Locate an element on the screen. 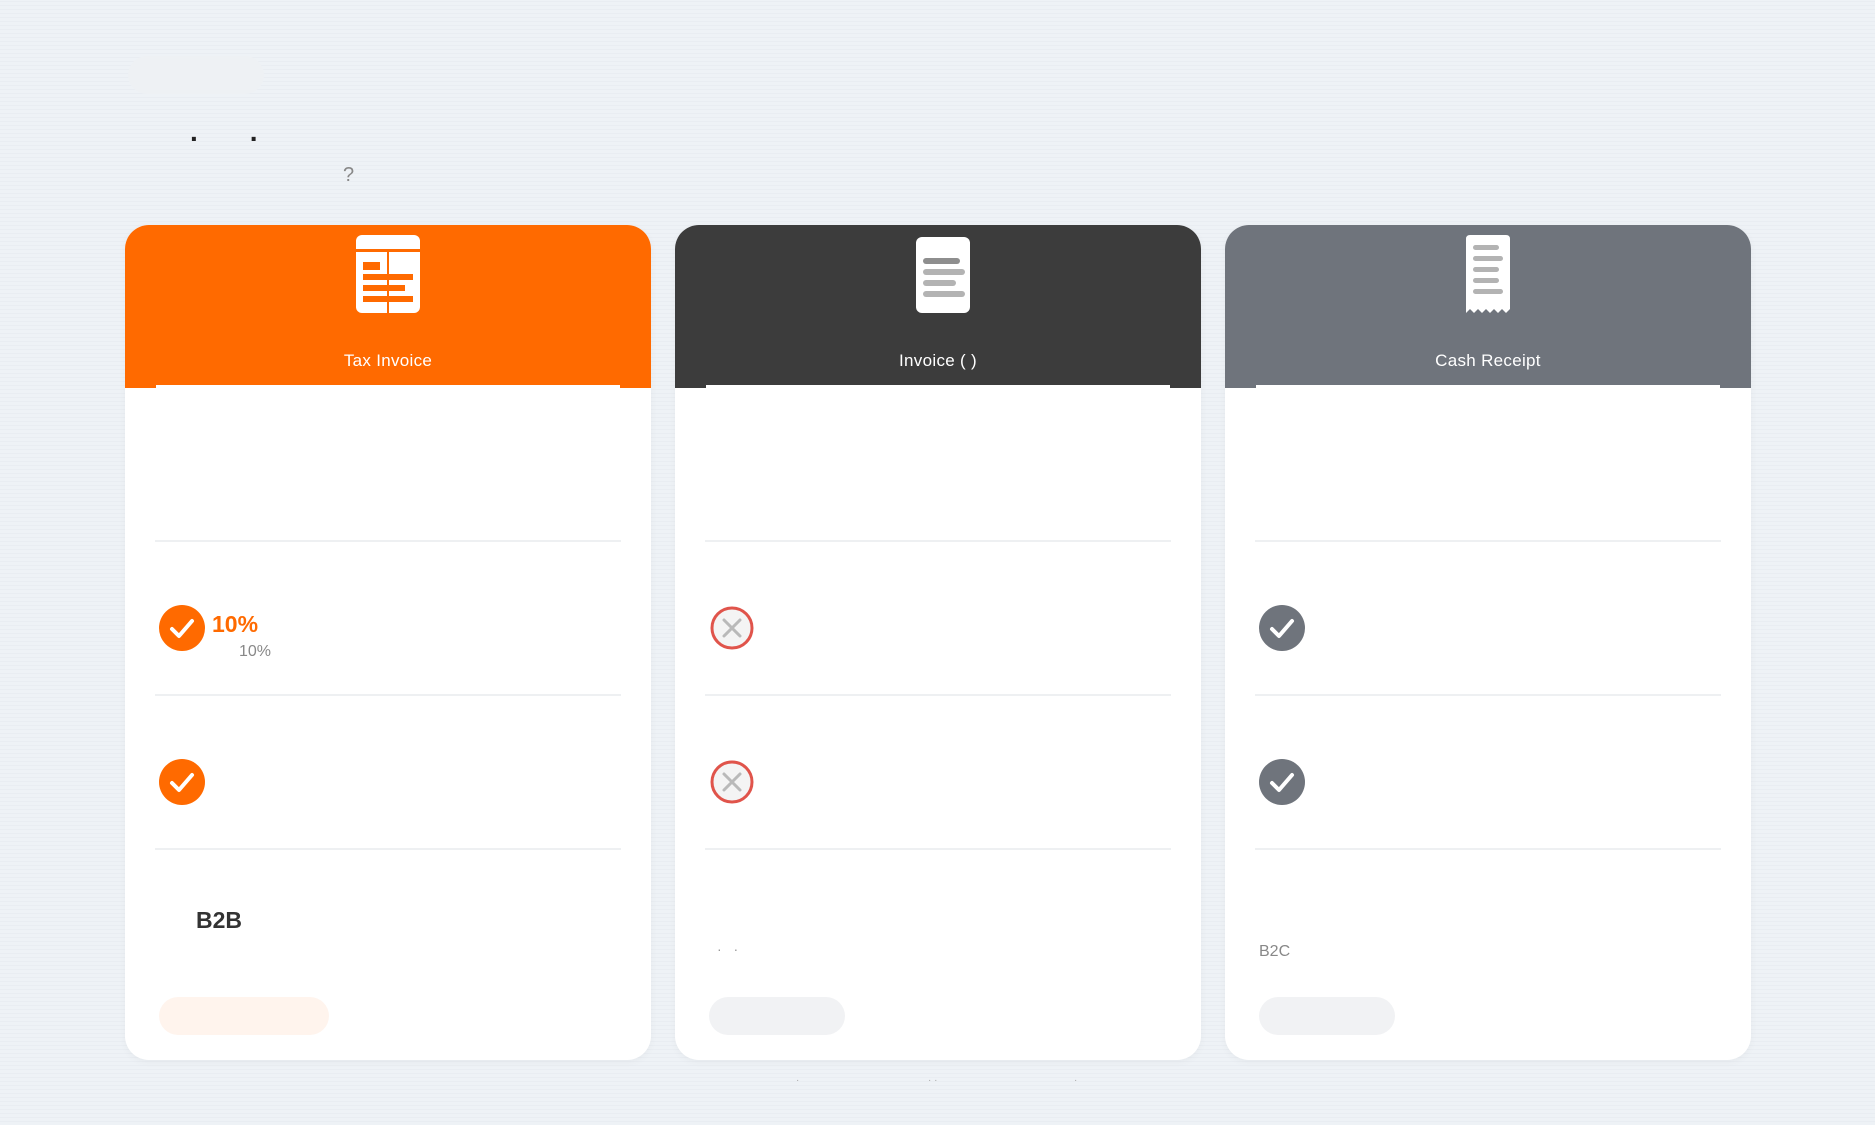 The height and width of the screenshot is (1125, 1875). footer-mark: · · is located at coordinates (933, 1080).